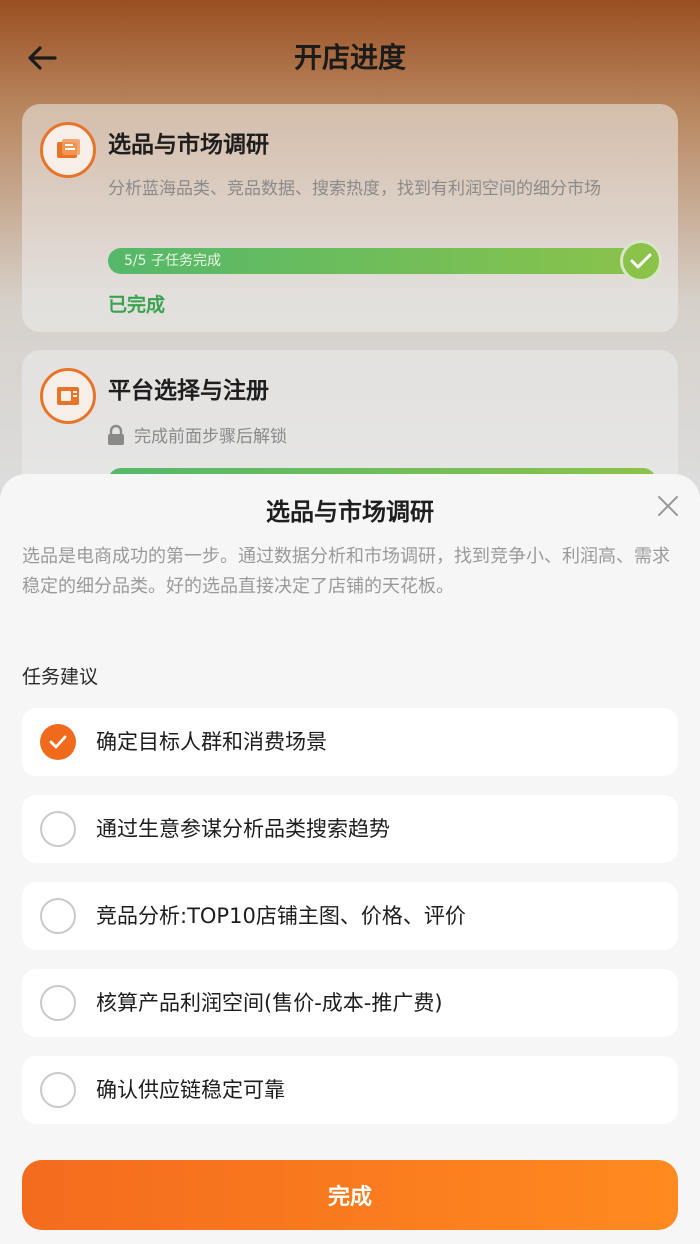  I want to click on research-icon, so click(68, 150).